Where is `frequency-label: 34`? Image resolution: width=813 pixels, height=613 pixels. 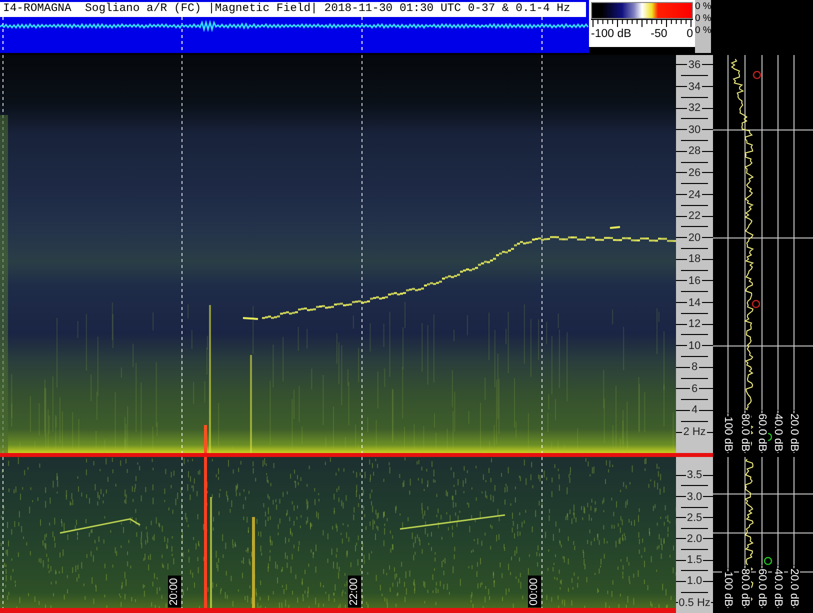 frequency-label: 34 is located at coordinates (694, 87).